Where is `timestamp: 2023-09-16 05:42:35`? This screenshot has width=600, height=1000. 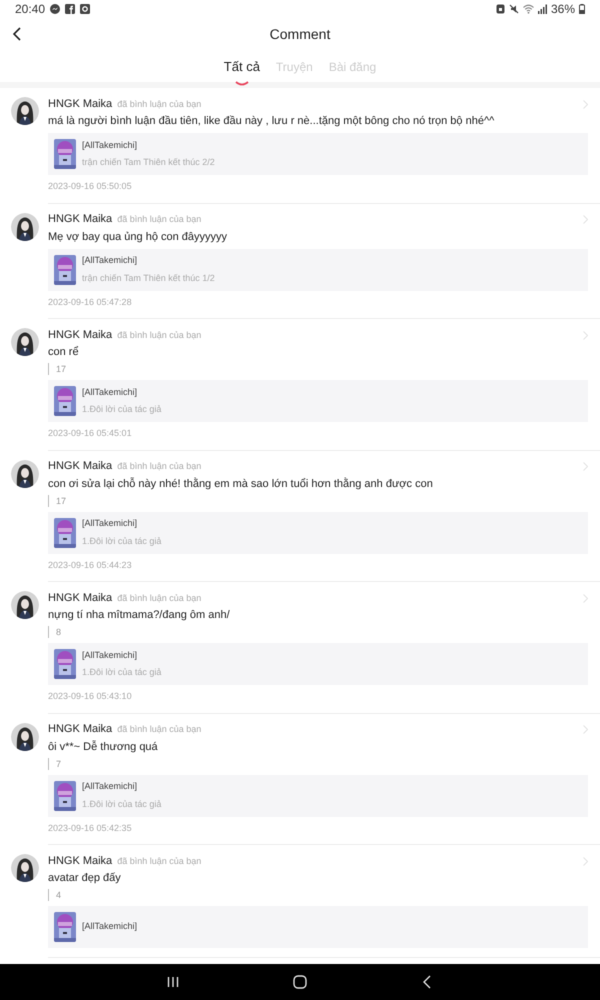
timestamp: 2023-09-16 05:42:35 is located at coordinates (90, 828).